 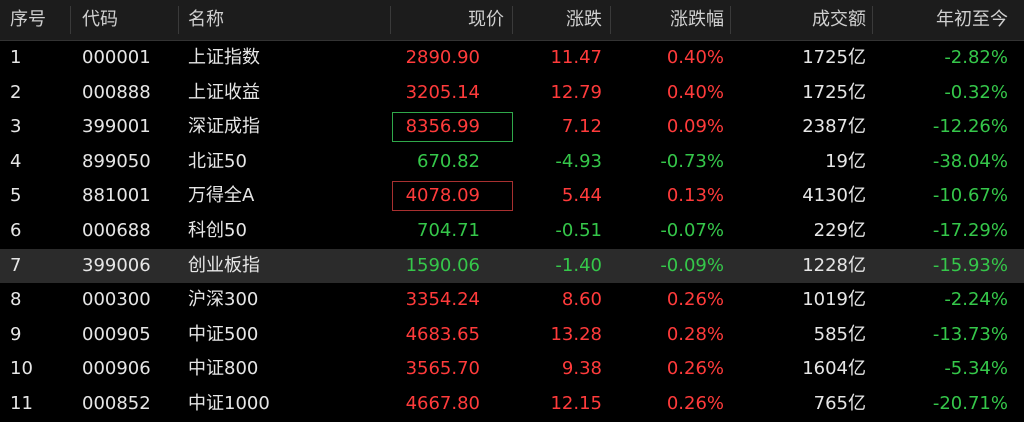 I want to click on row-code: 000852, so click(x=116, y=403).